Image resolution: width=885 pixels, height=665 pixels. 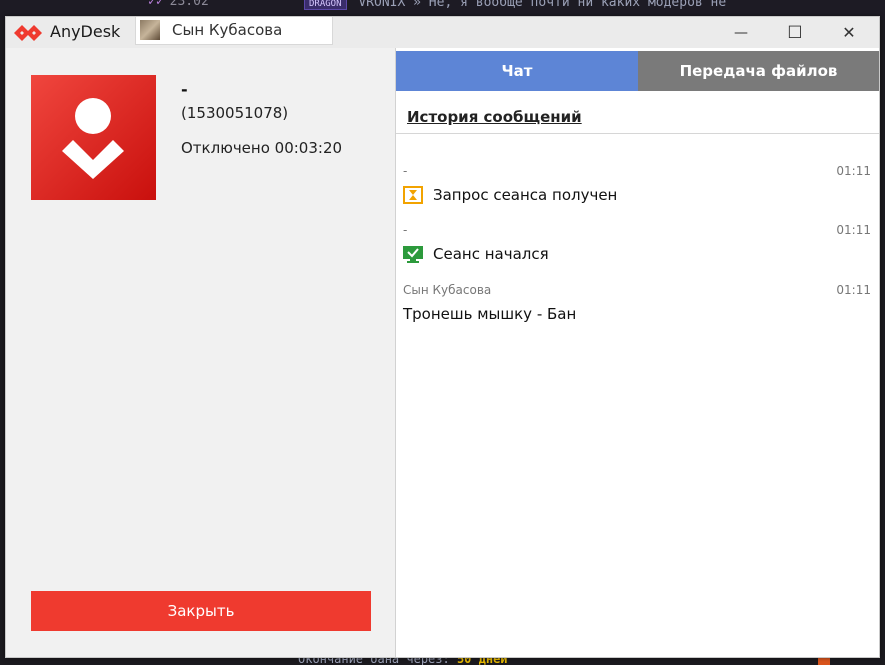 I want to click on tab-chat: Чат, so click(x=517, y=71).